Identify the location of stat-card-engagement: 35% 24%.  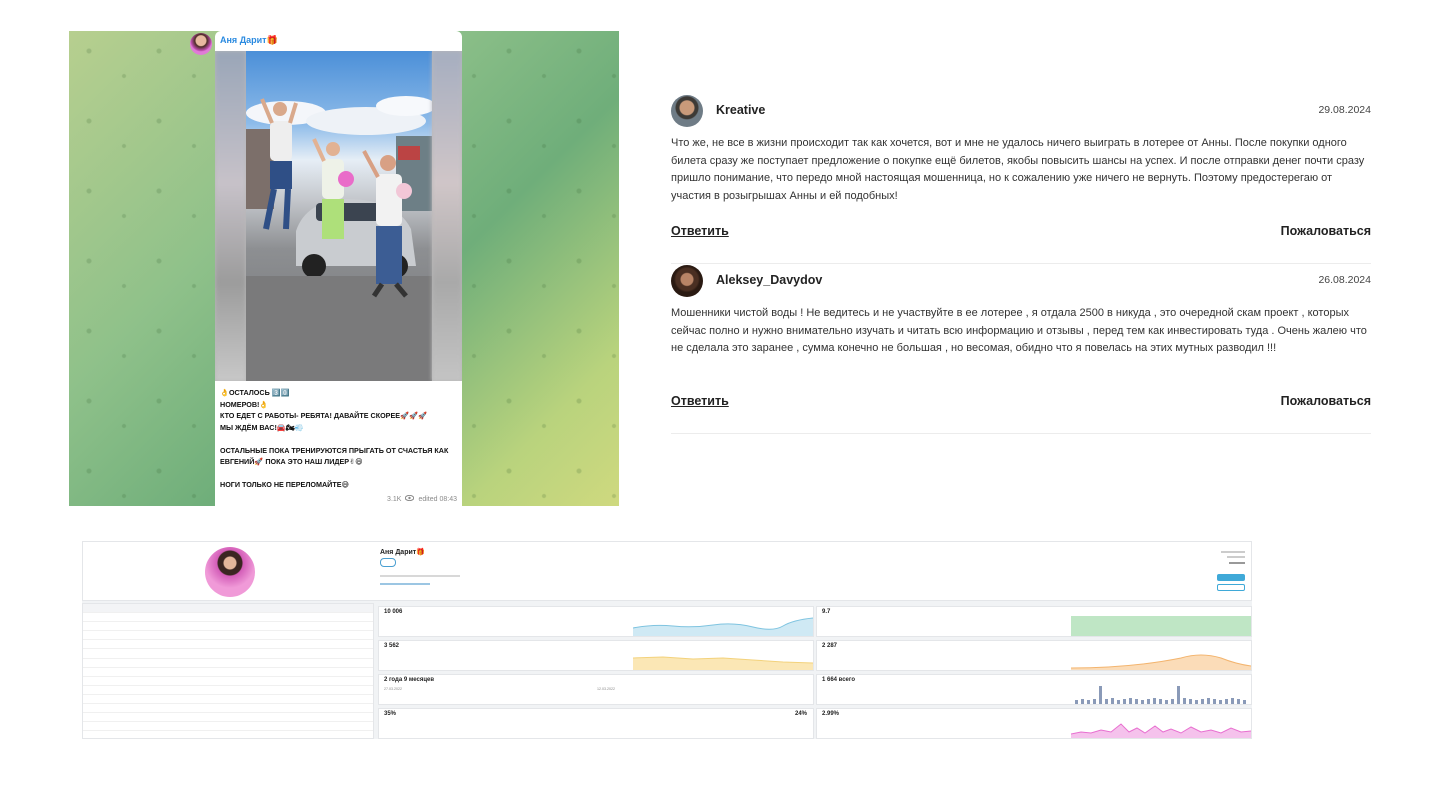
(596, 723).